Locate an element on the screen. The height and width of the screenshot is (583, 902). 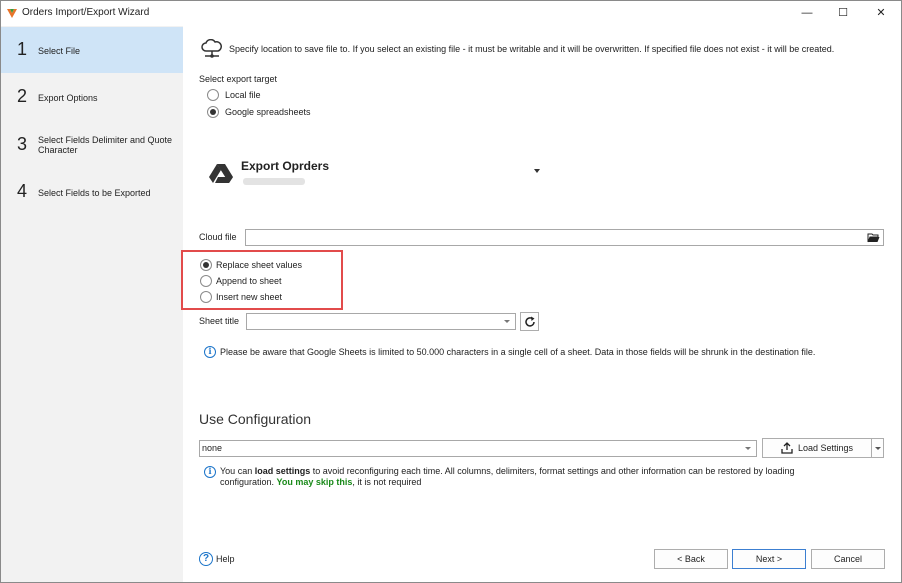
skip-hint: You may skip this is located at coordinates (314, 482).